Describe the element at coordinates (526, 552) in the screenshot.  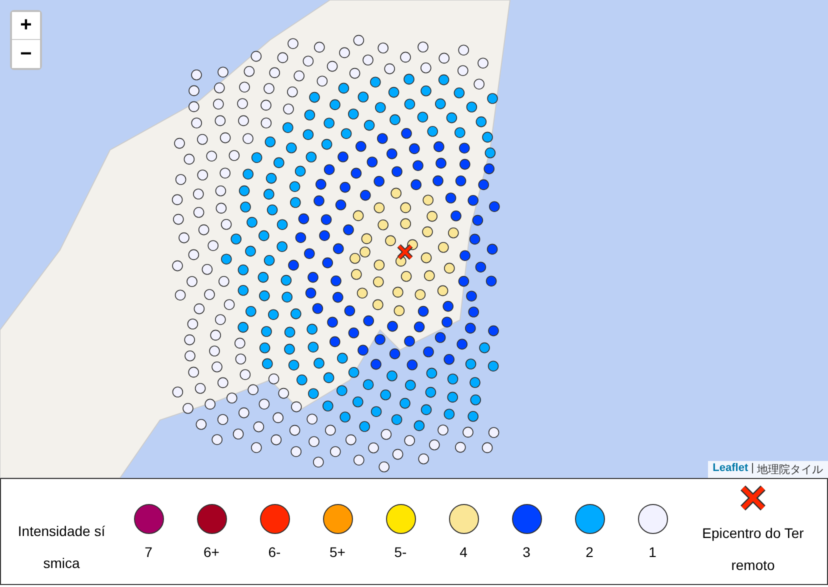
I see `intensity-label: 3` at that location.